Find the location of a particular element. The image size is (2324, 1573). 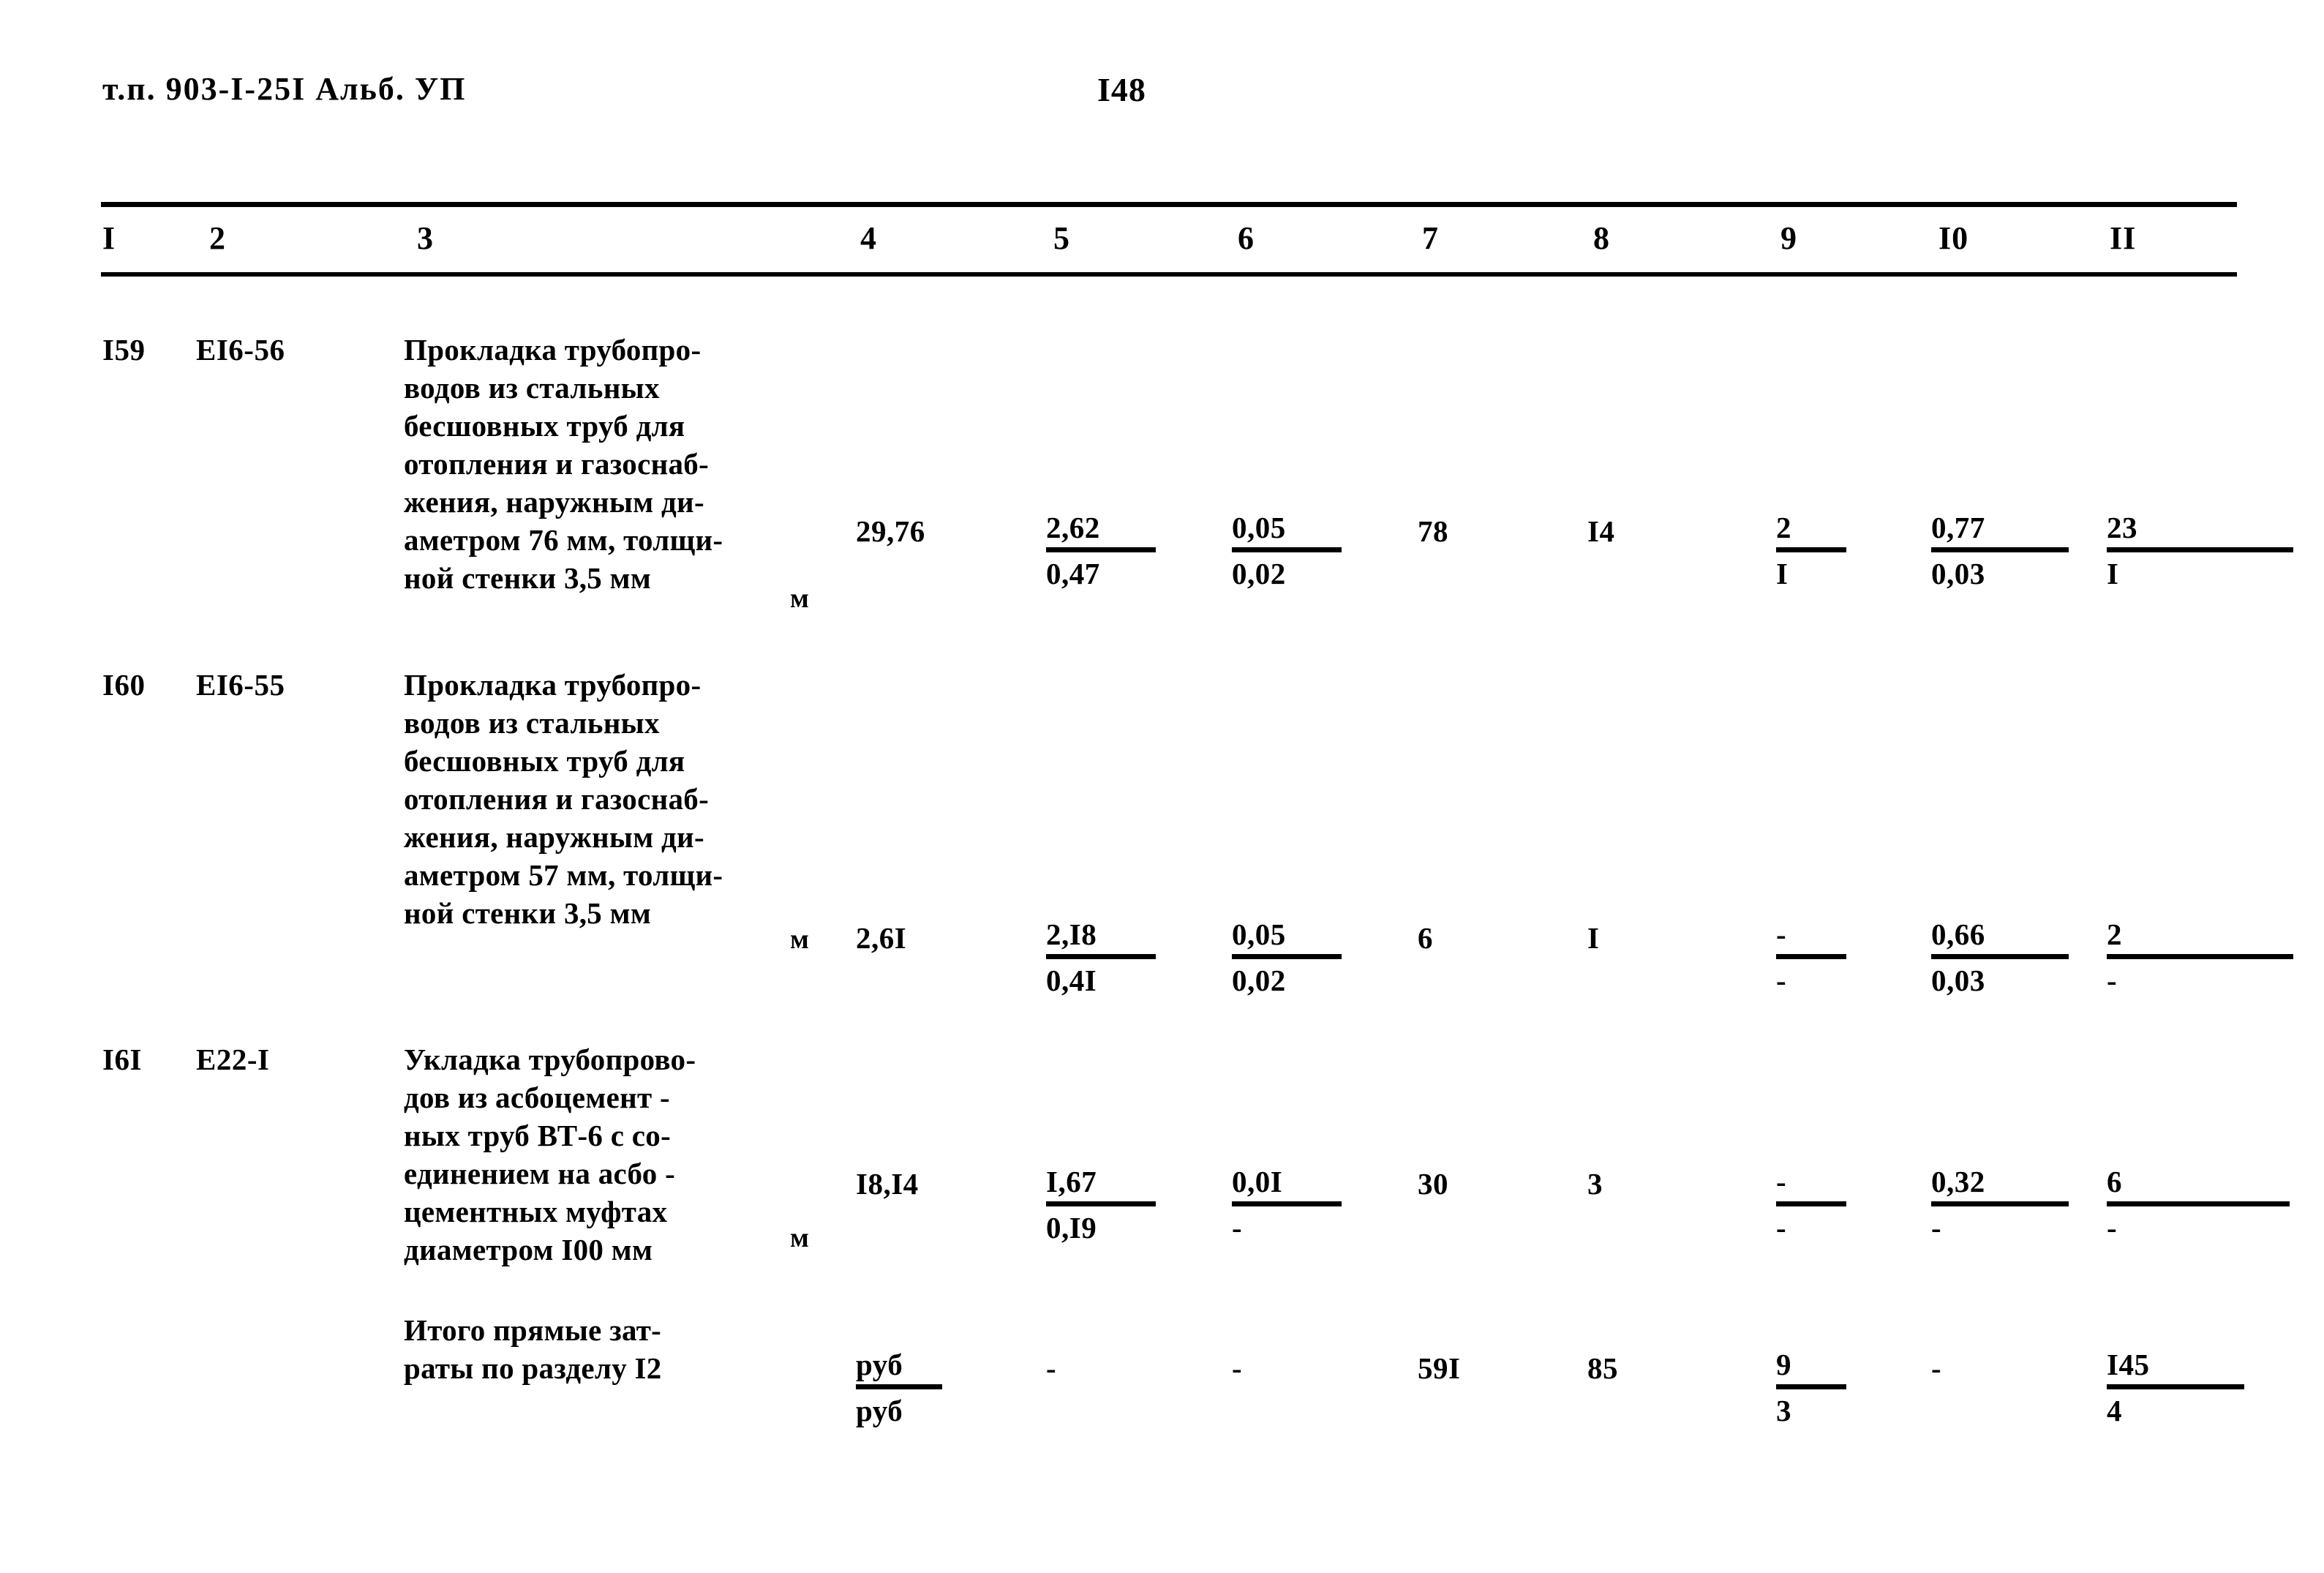

cell-col5: 2,62 0,47 is located at coordinates (1123, 550).